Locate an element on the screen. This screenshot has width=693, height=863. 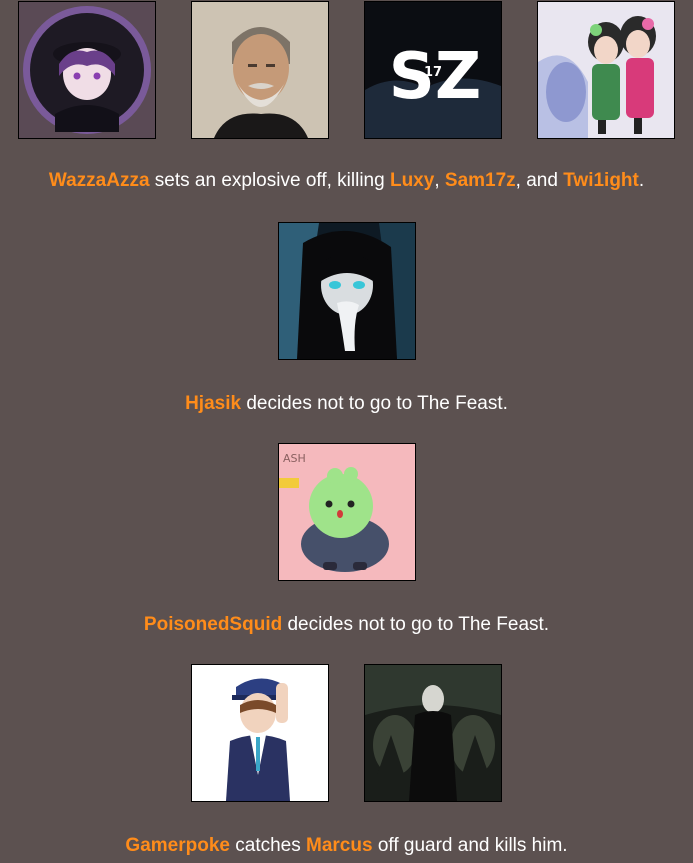
bearded-man-portrait-icon is located at coordinates (260, 70).